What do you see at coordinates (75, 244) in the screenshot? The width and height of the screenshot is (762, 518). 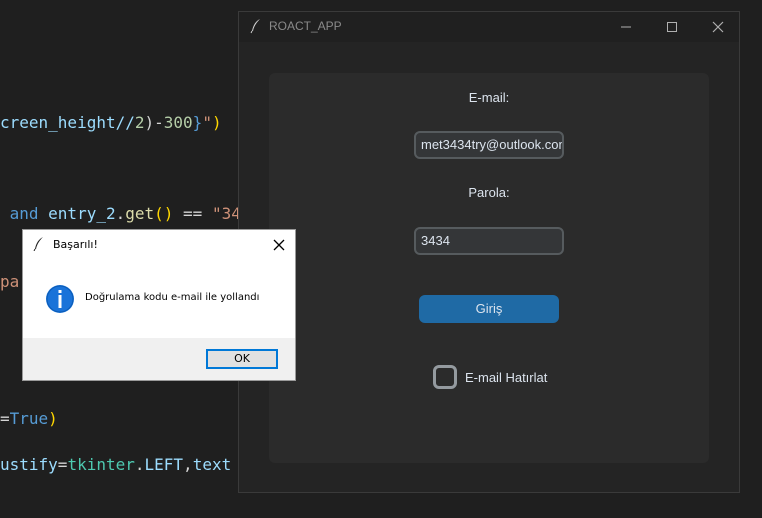 I see `dialog-title: Başarılı!` at bounding box center [75, 244].